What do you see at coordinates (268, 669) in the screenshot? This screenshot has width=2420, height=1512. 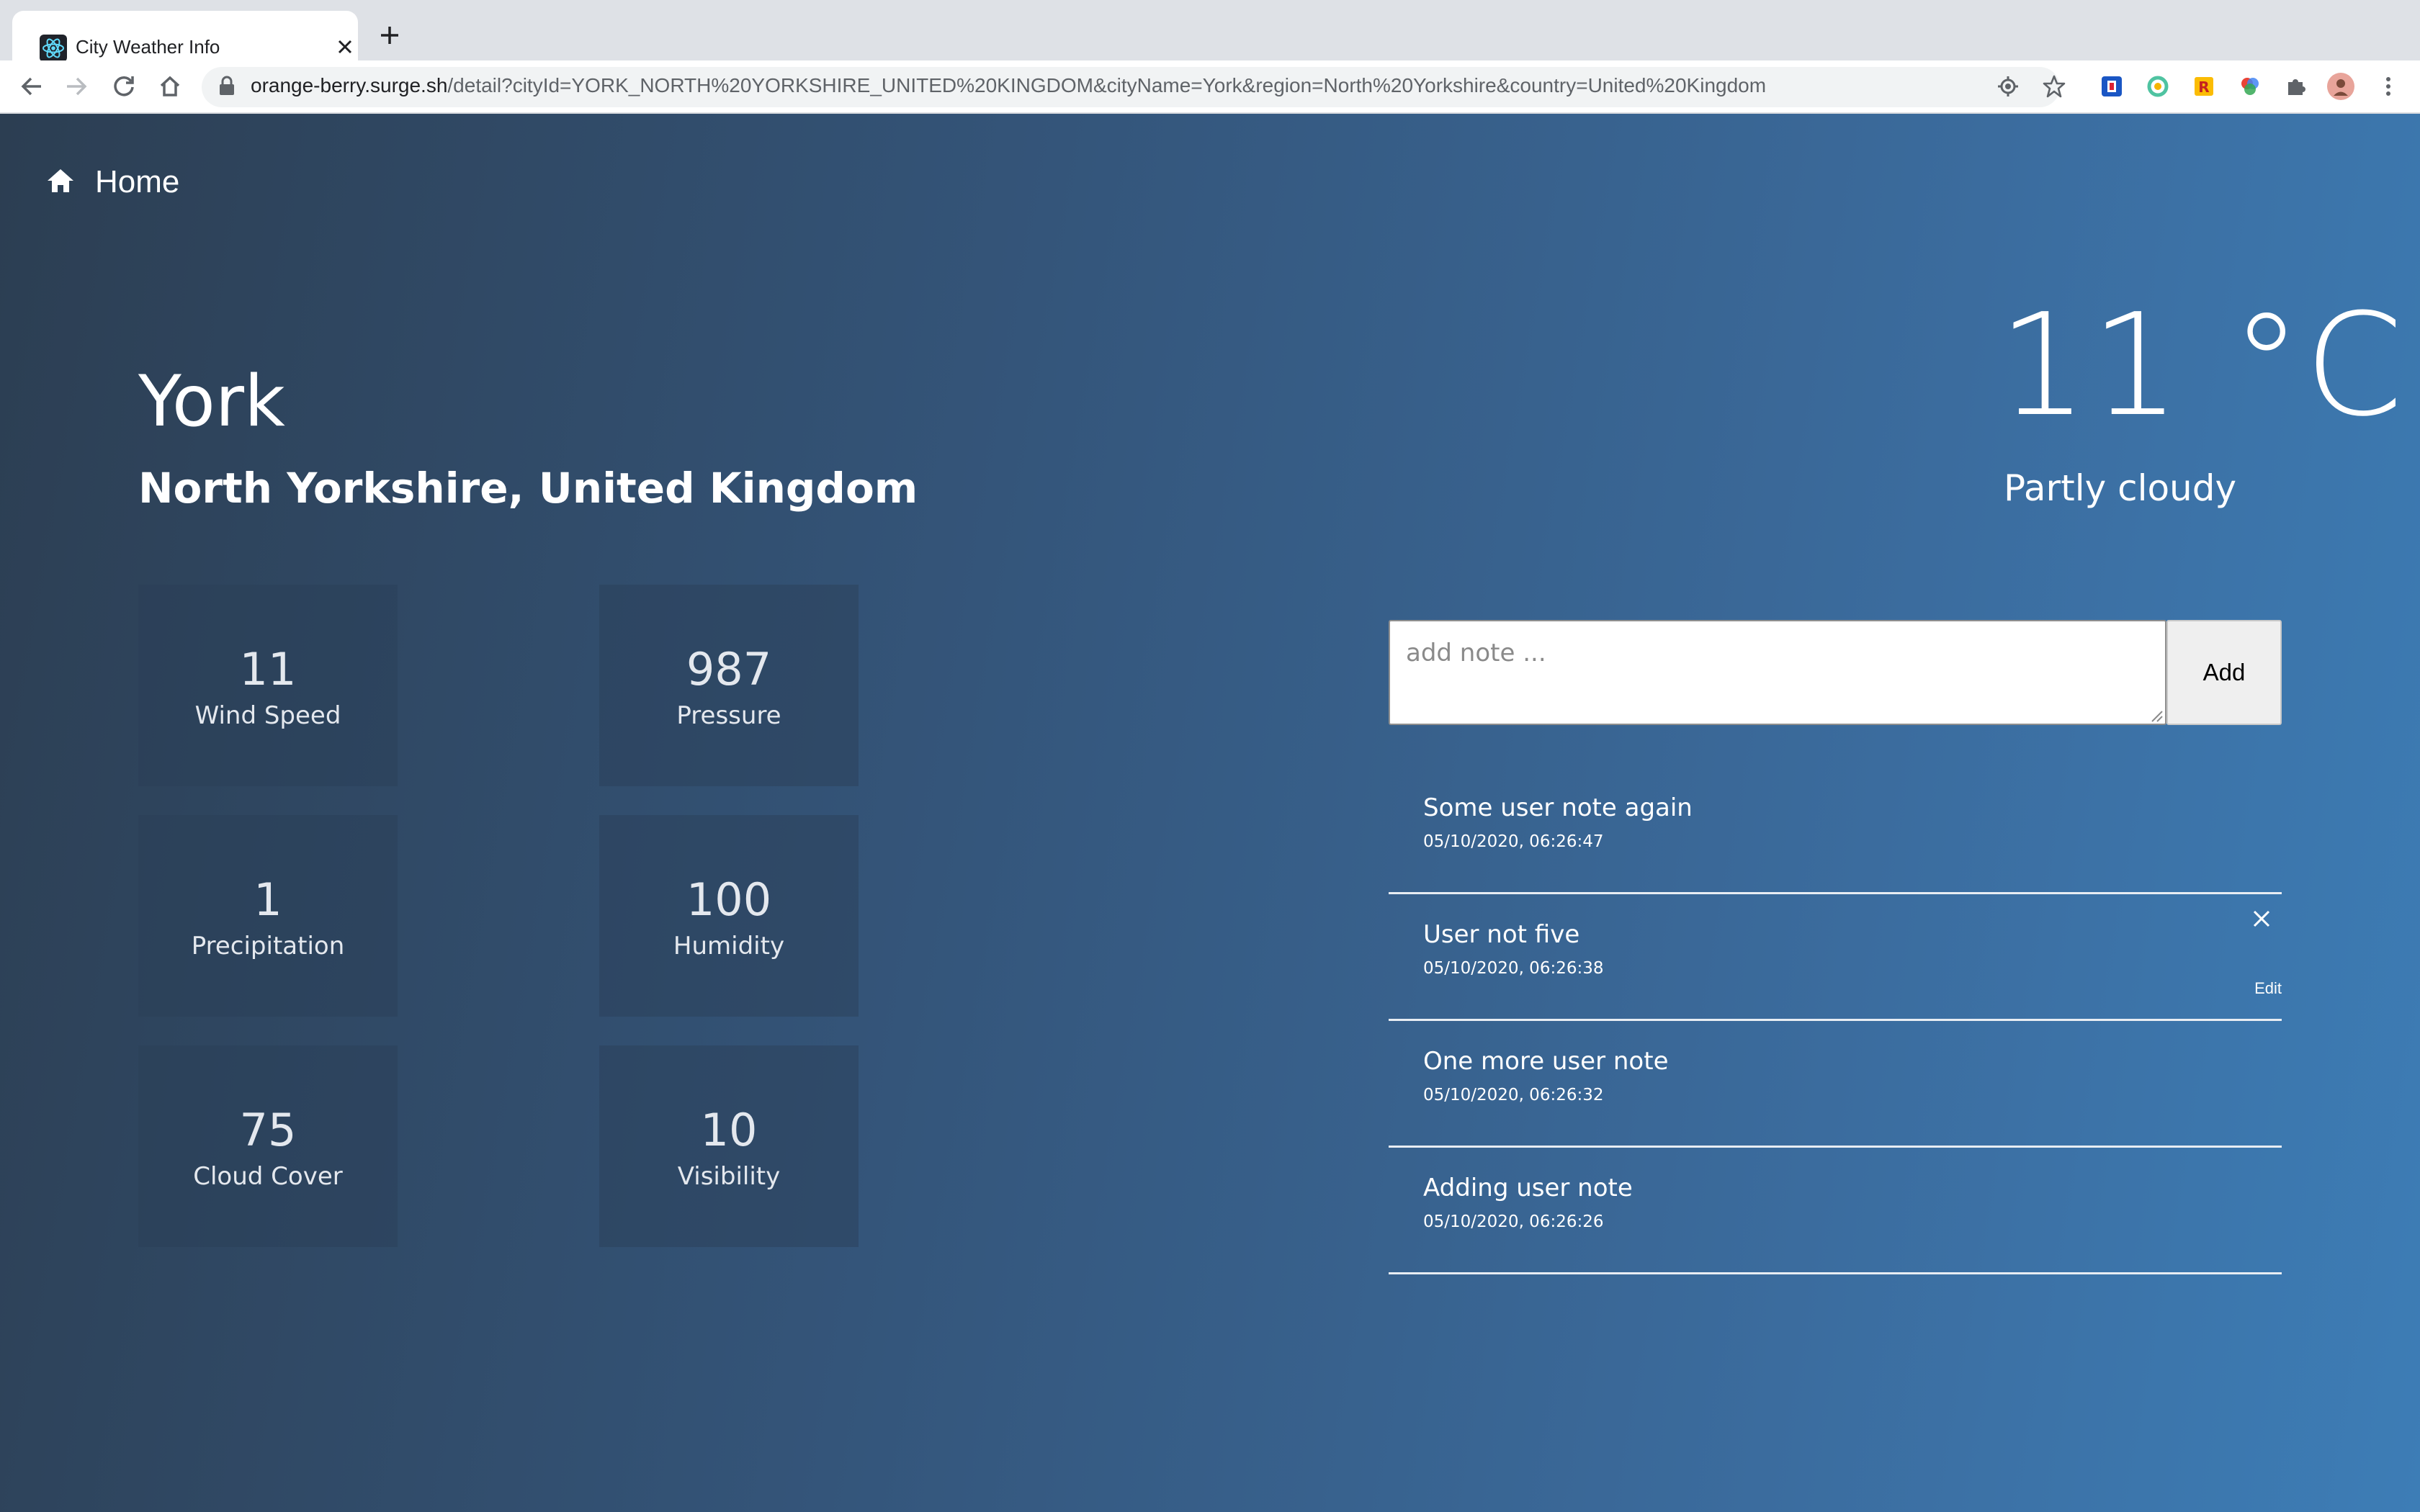 I see `stat-value: 11` at bounding box center [268, 669].